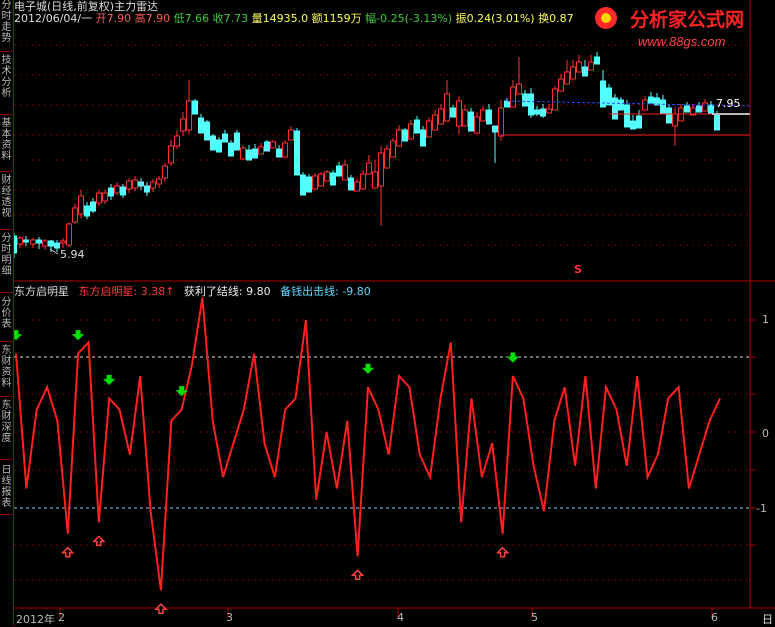  I want to click on sidebar-tab-1: 技术分析, so click(6, 85).